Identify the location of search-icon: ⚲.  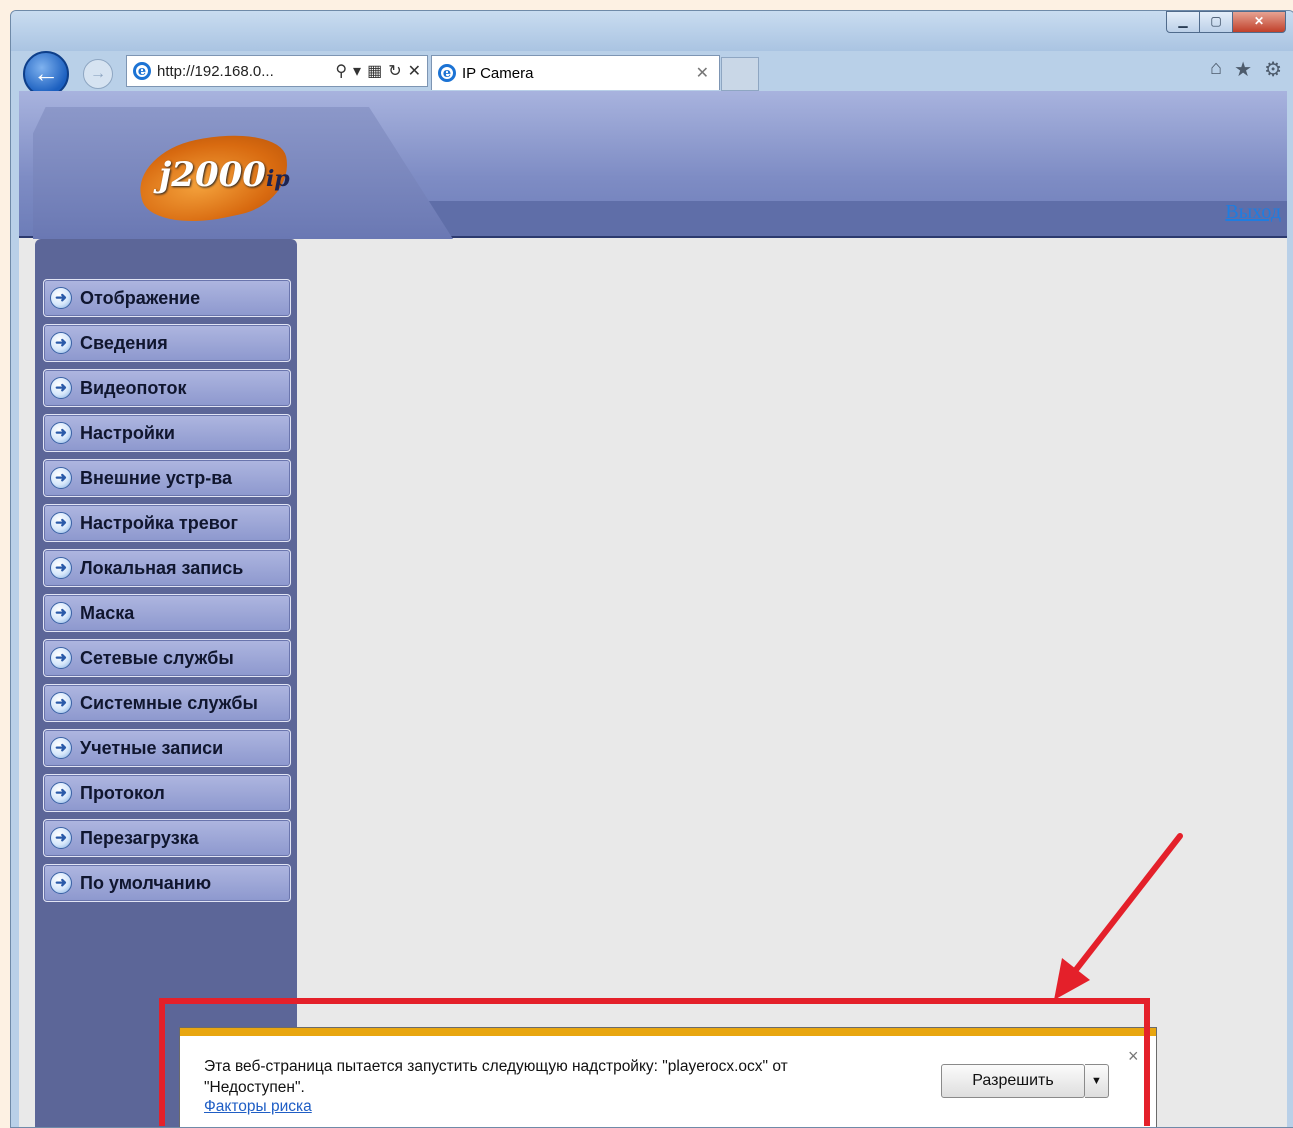
(341, 71).